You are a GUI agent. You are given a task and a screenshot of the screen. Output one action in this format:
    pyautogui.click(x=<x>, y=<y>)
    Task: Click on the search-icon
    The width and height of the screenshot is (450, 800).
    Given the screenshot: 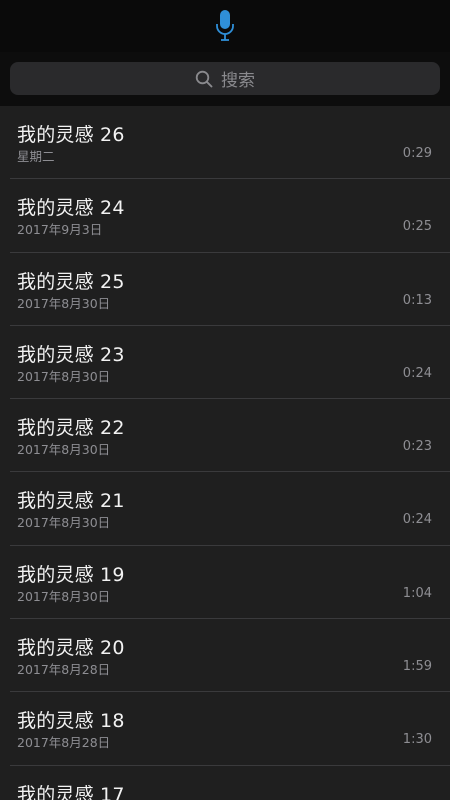 What is the action you would take?
    pyautogui.click(x=204, y=78)
    